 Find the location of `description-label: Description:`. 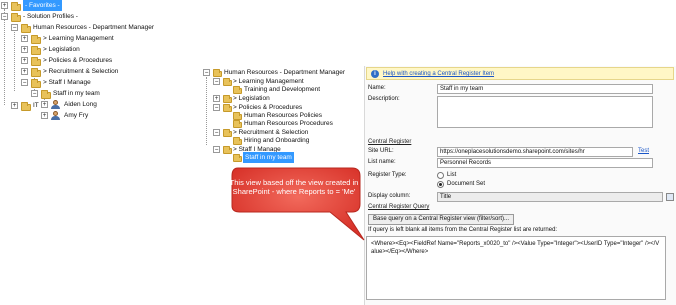

description-label: Description: is located at coordinates (384, 99).